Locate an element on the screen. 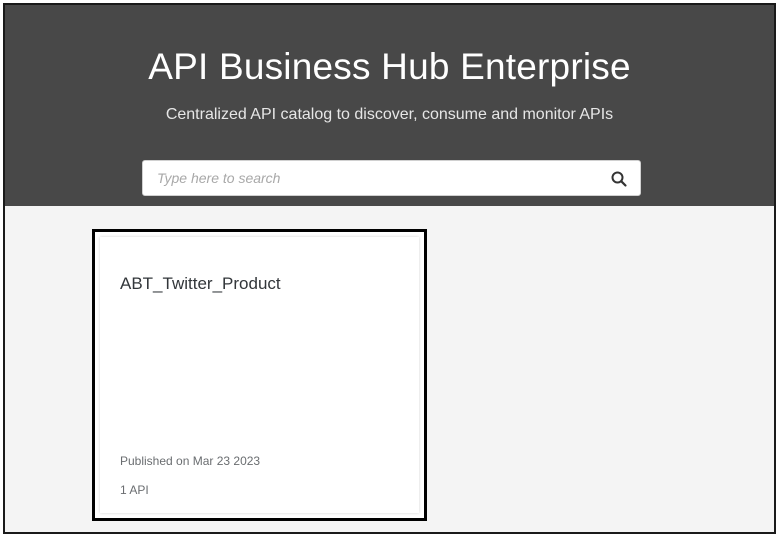 The image size is (779, 537). search-input is located at coordinates (368, 178).